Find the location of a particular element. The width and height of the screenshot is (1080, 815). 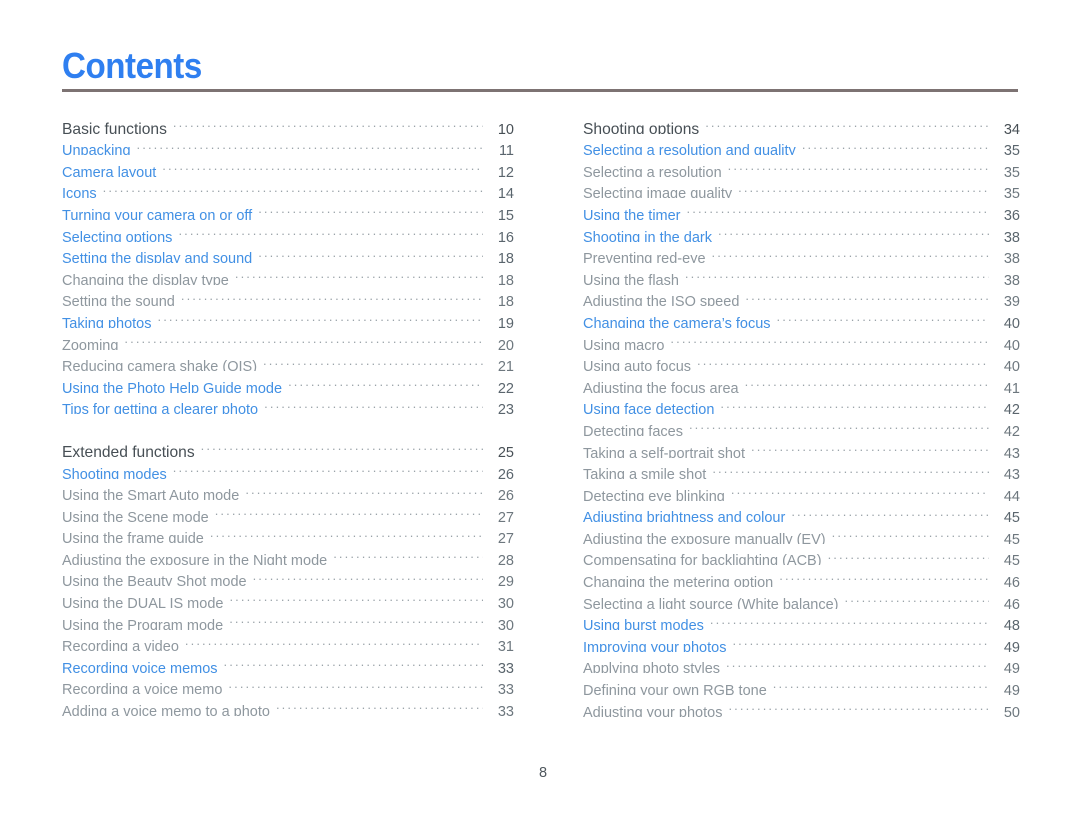

toc-entry: Setting the display and sound 18 is located at coordinates (288, 253).